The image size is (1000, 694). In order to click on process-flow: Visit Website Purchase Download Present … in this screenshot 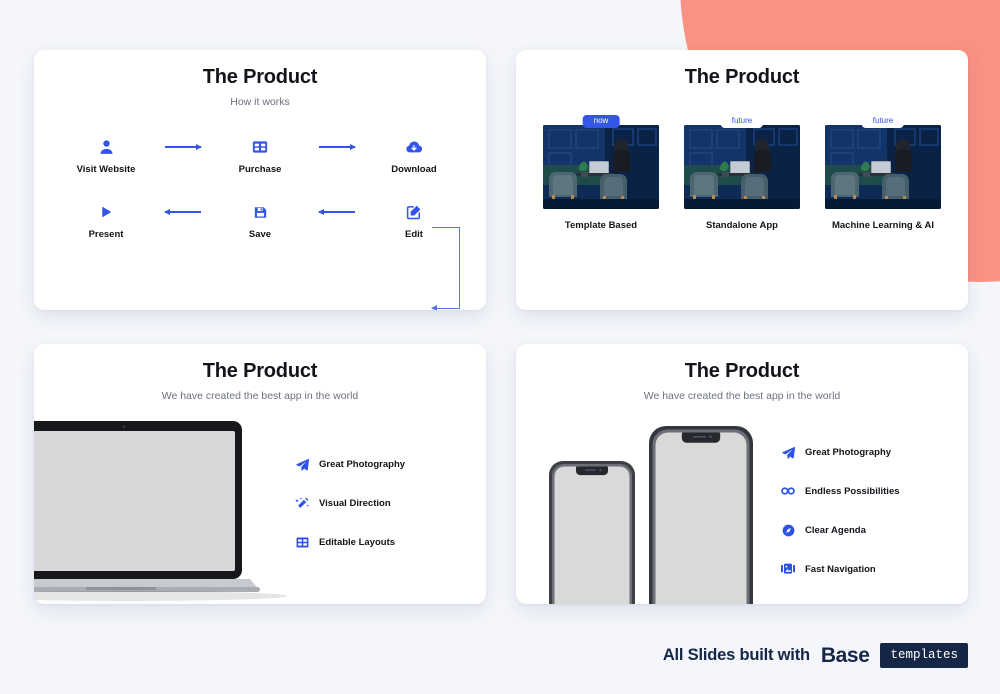, I will do `click(260, 188)`.